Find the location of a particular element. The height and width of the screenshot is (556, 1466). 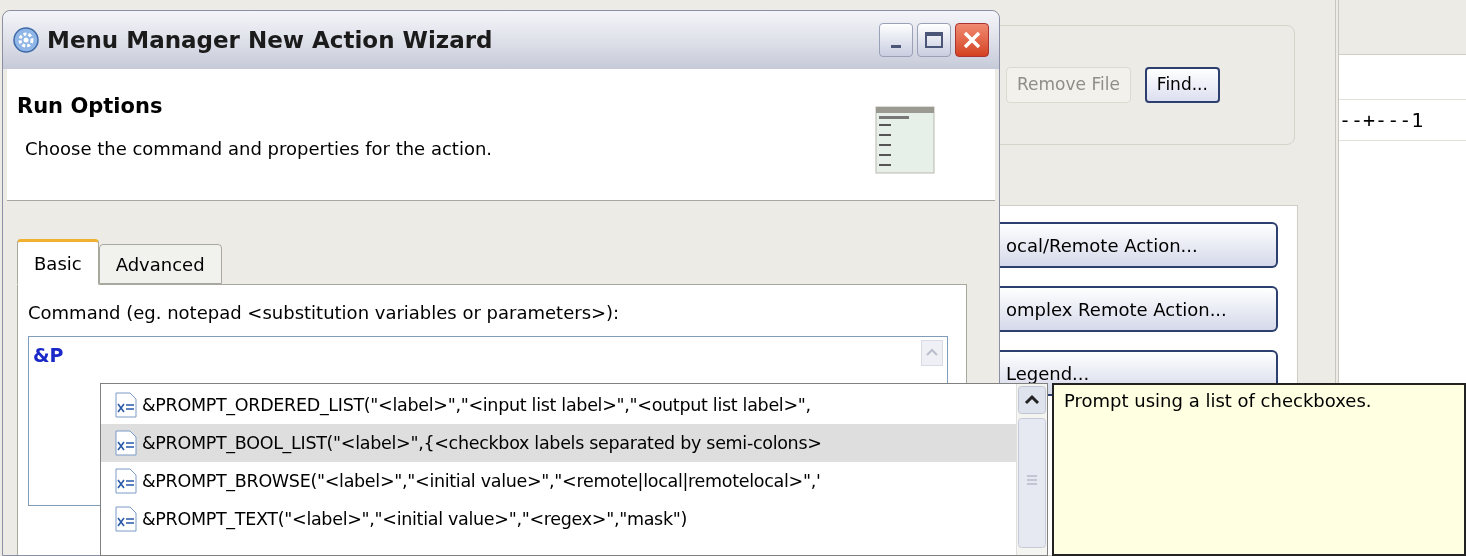

close-icon is located at coordinates (972, 40).